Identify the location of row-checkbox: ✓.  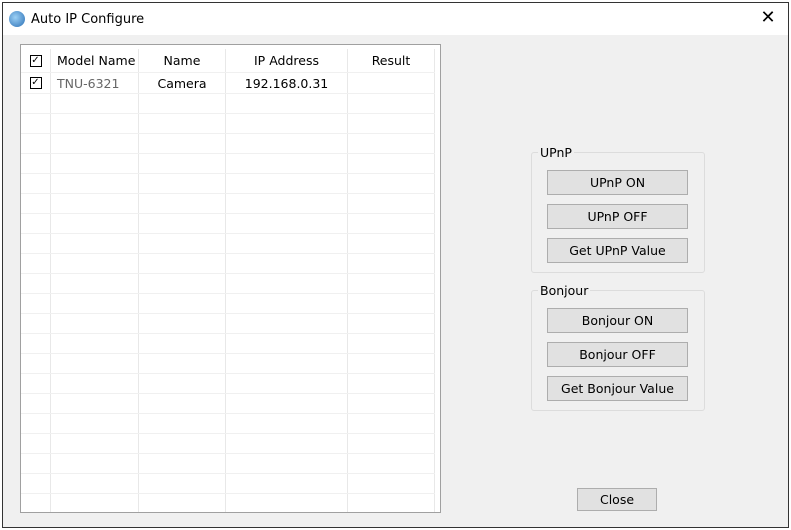
(35, 83).